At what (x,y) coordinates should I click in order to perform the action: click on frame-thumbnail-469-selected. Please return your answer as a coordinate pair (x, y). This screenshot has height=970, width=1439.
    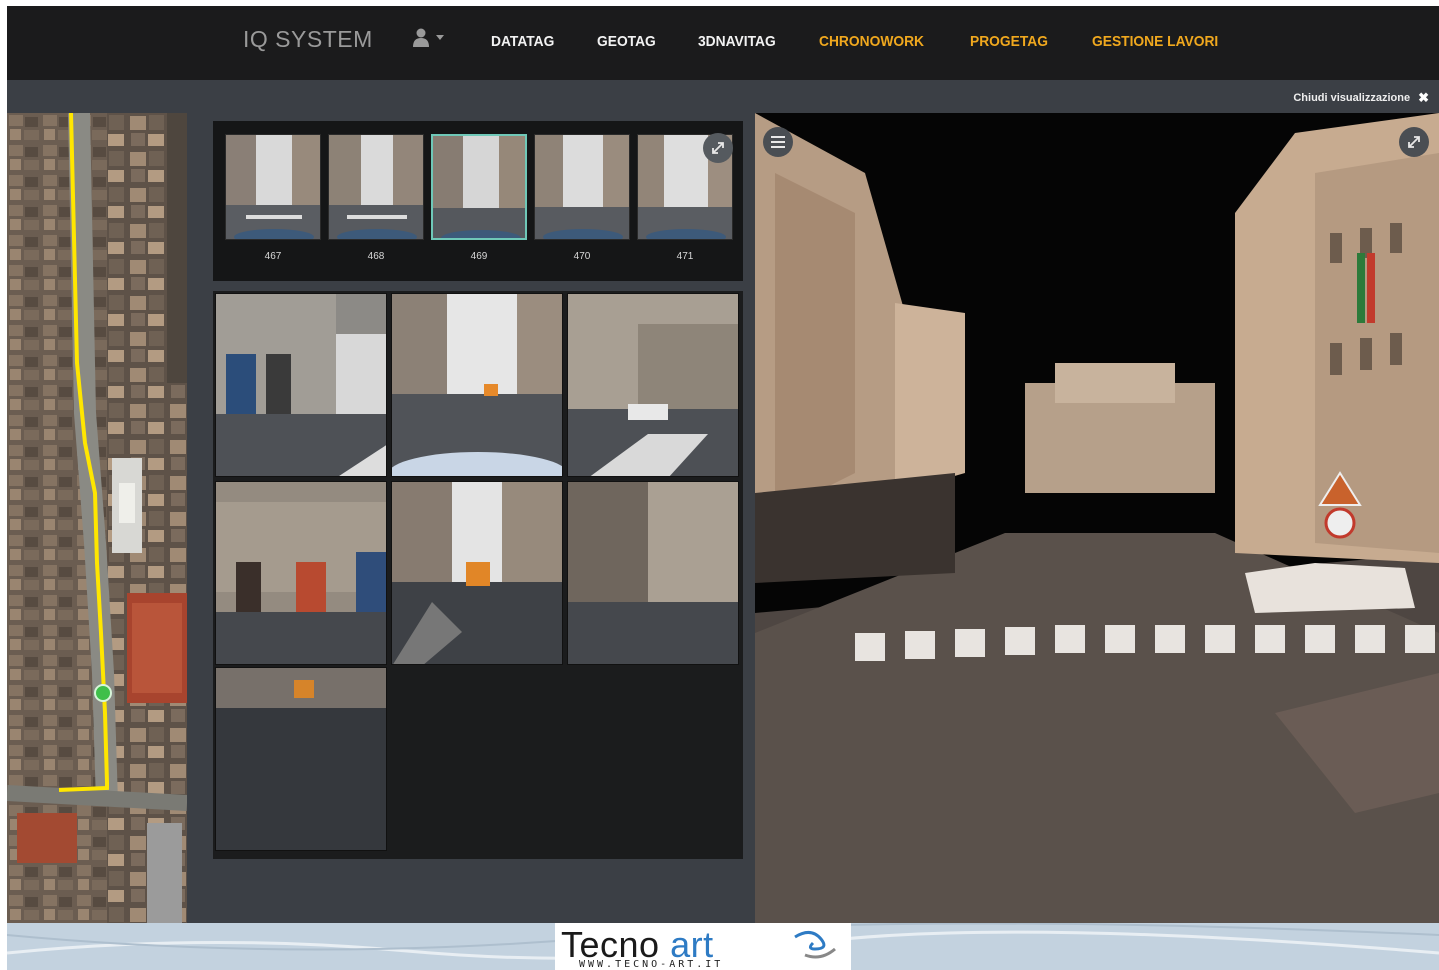
    Looking at the image, I should click on (479, 187).